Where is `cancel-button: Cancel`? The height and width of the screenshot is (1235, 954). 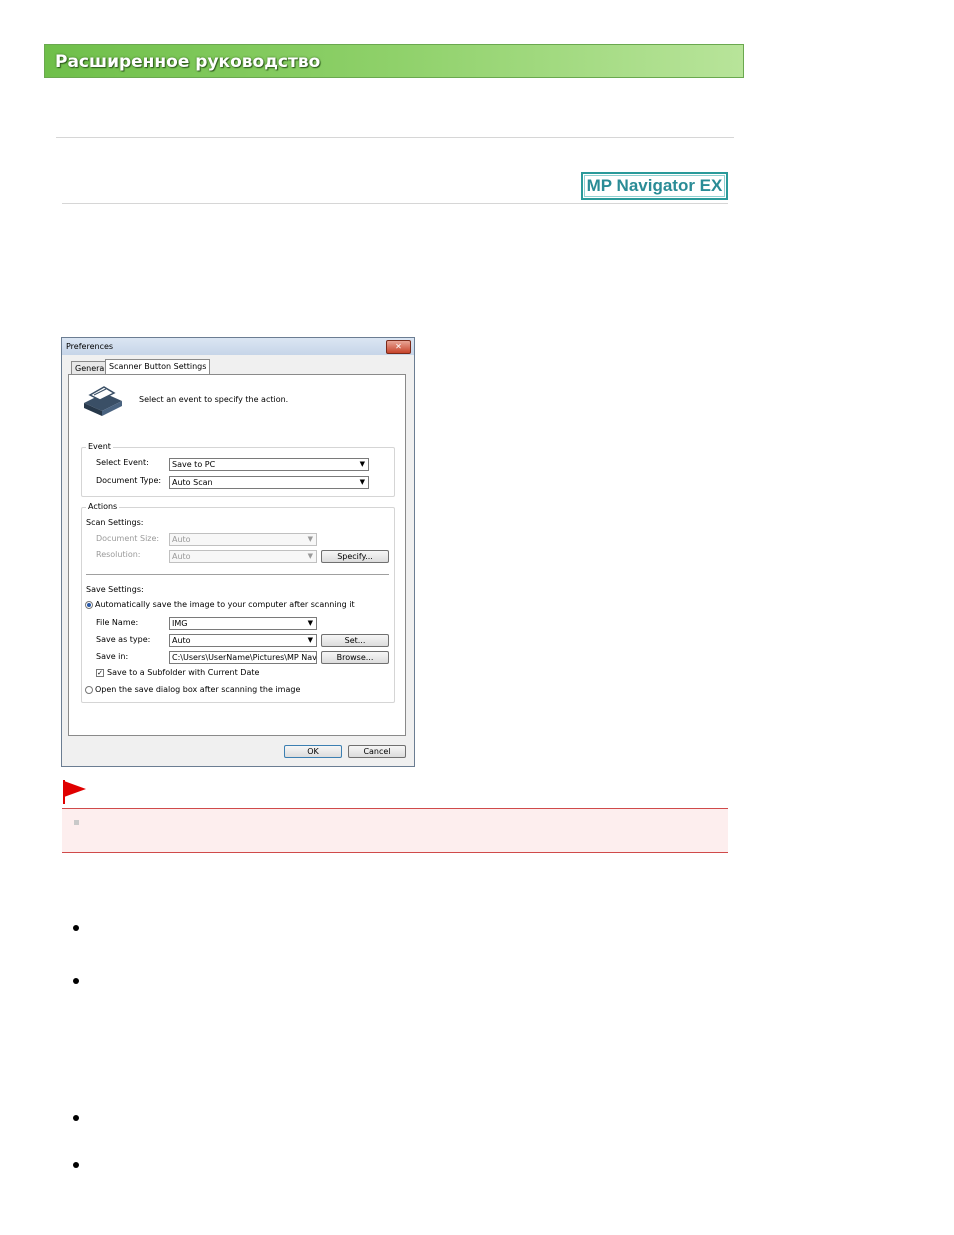
cancel-button: Cancel is located at coordinates (377, 751).